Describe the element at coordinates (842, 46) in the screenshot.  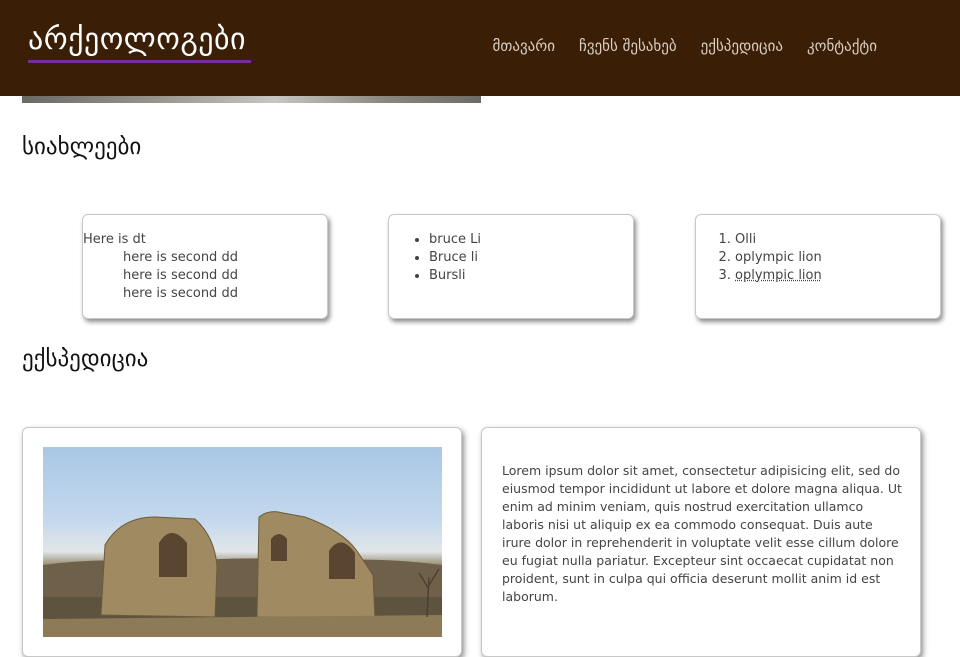
I see `nav-contact: კონტაქტი` at that location.